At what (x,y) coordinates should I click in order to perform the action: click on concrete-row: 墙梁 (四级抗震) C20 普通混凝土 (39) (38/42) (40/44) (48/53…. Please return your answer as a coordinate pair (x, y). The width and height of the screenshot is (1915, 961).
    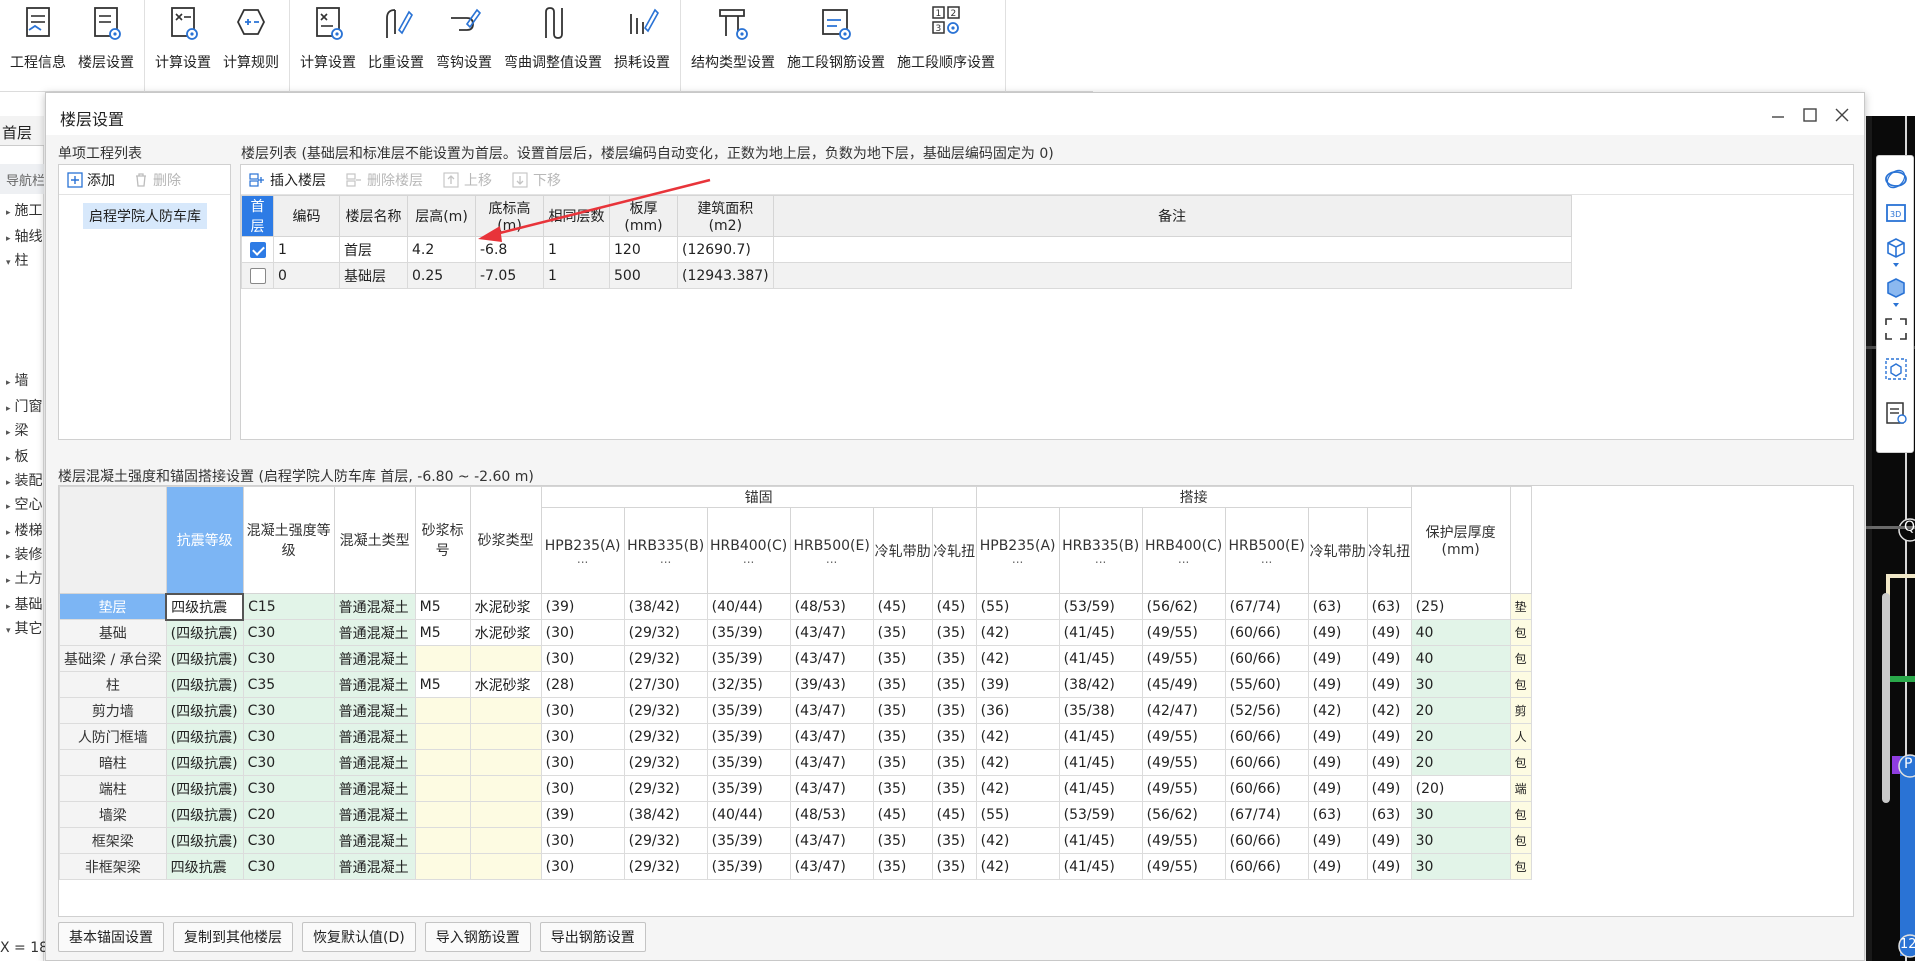
    Looking at the image, I should click on (795, 814).